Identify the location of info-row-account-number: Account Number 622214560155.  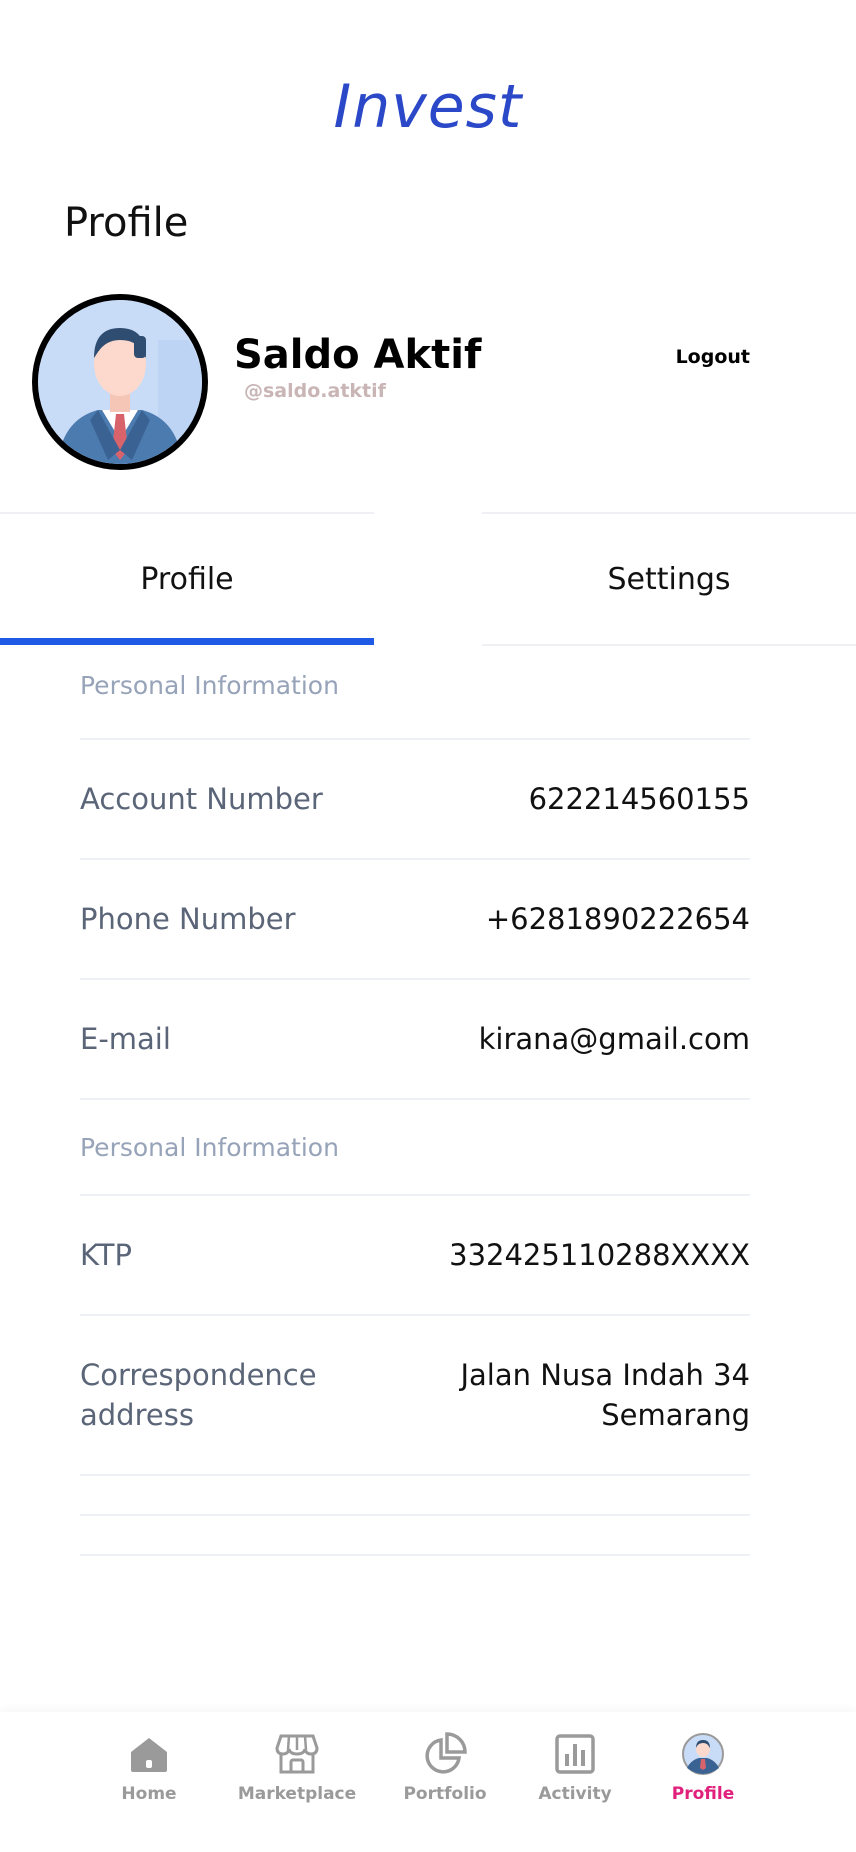
(415, 800).